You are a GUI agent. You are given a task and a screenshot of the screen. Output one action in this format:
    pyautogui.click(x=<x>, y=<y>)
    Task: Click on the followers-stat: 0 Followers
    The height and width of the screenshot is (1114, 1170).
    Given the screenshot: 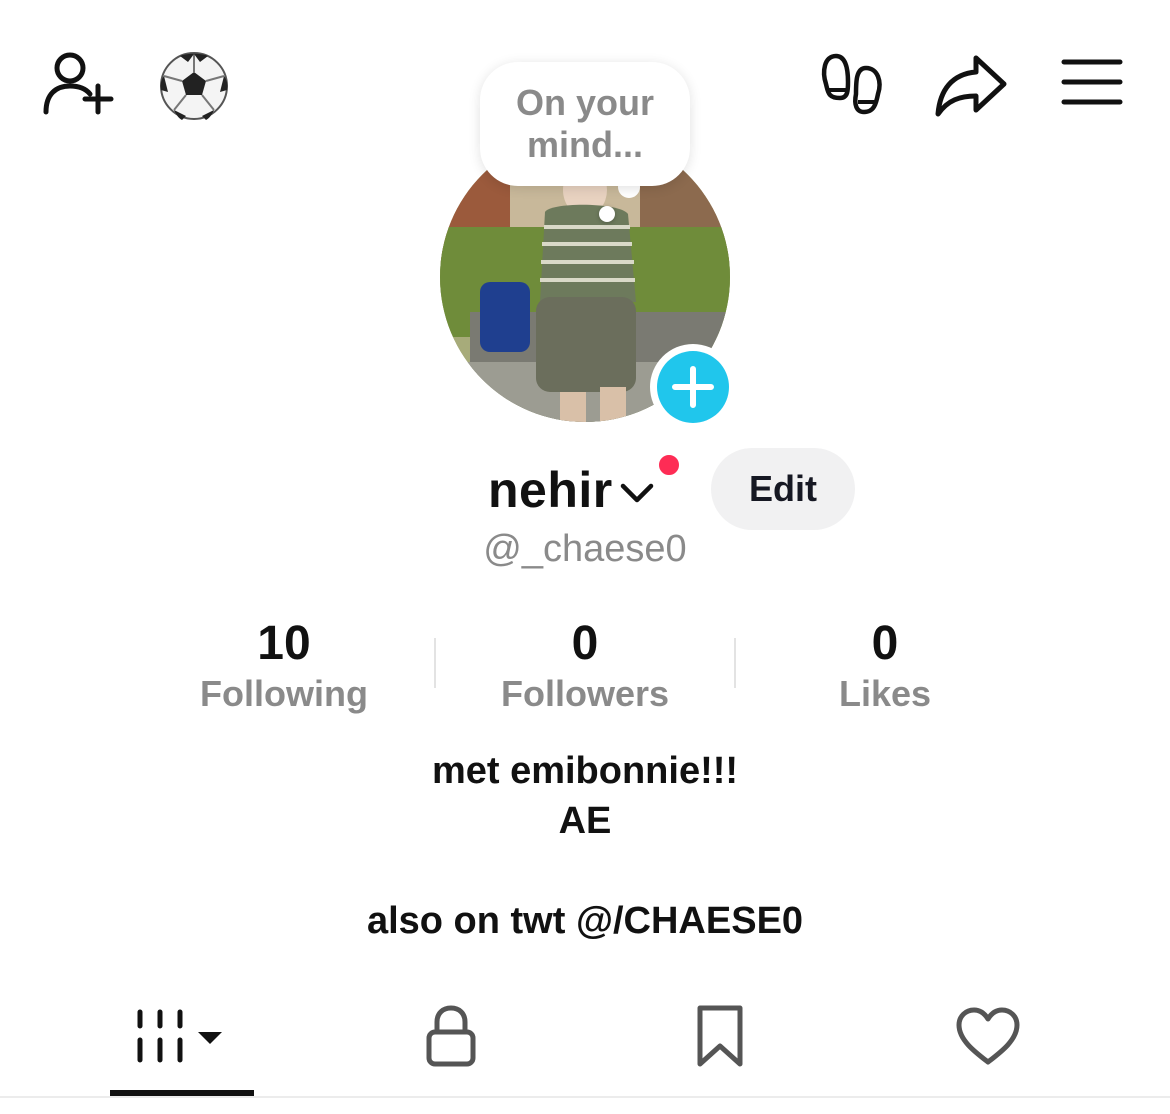 What is the action you would take?
    pyautogui.click(x=585, y=666)
    